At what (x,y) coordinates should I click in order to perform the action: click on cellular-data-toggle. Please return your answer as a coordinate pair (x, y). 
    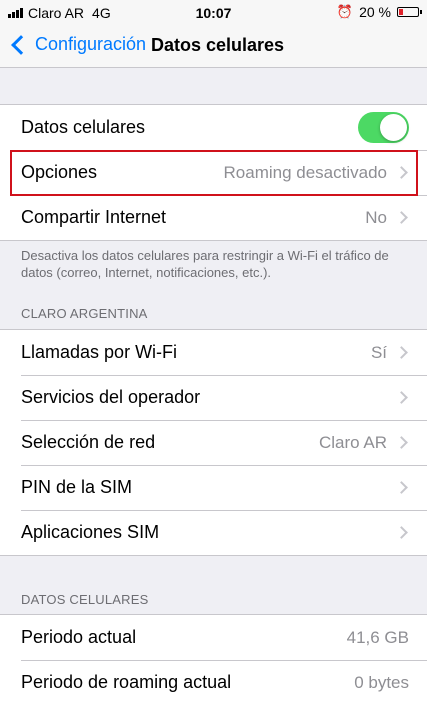
    Looking at the image, I should click on (383, 127).